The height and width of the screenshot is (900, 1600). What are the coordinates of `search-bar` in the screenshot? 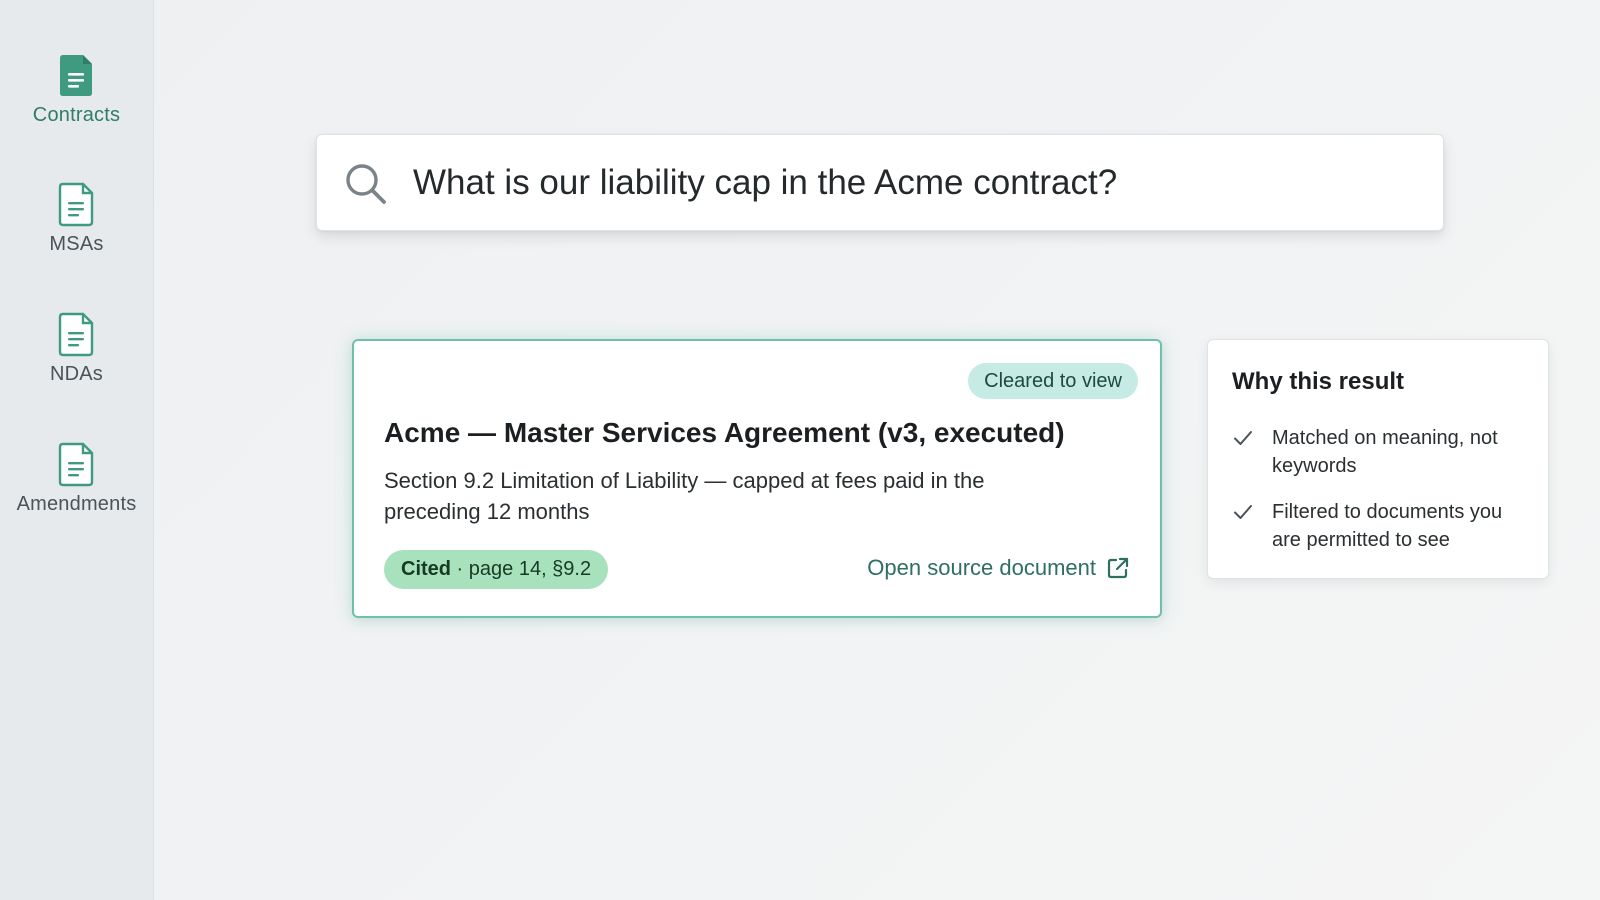 It's located at (880, 182).